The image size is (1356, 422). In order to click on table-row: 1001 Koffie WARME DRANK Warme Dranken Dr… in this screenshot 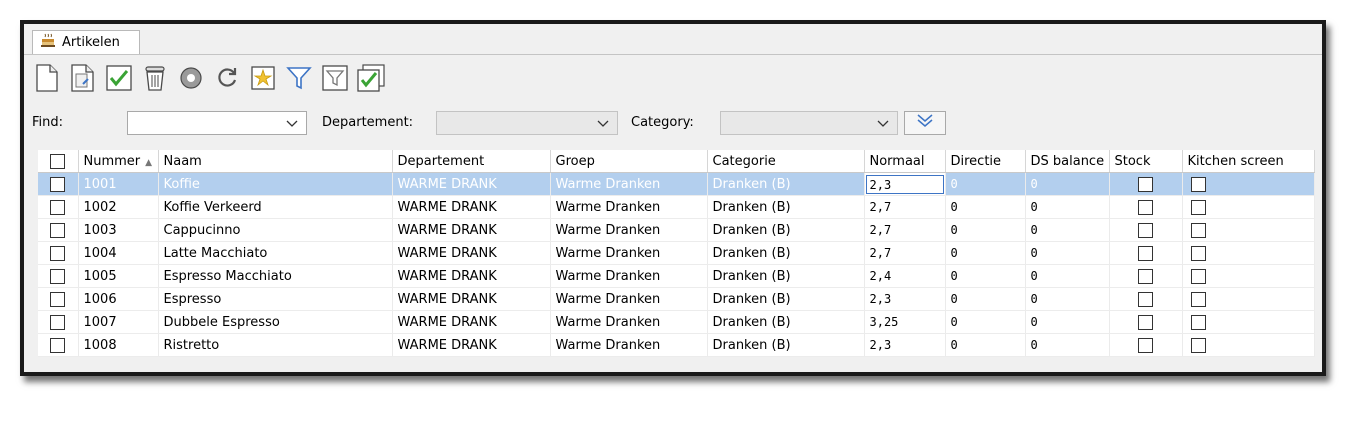, I will do `click(676, 184)`.